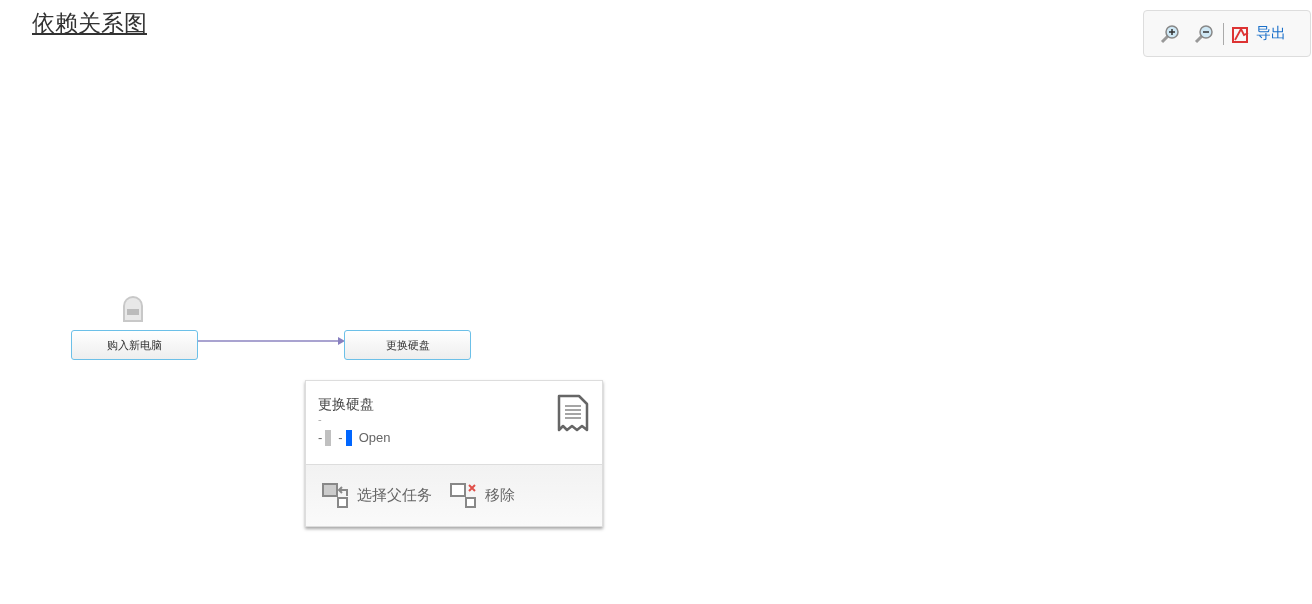 This screenshot has height=604, width=1312. Describe the element at coordinates (374, 438) in the screenshot. I see `status-text: Open` at that location.